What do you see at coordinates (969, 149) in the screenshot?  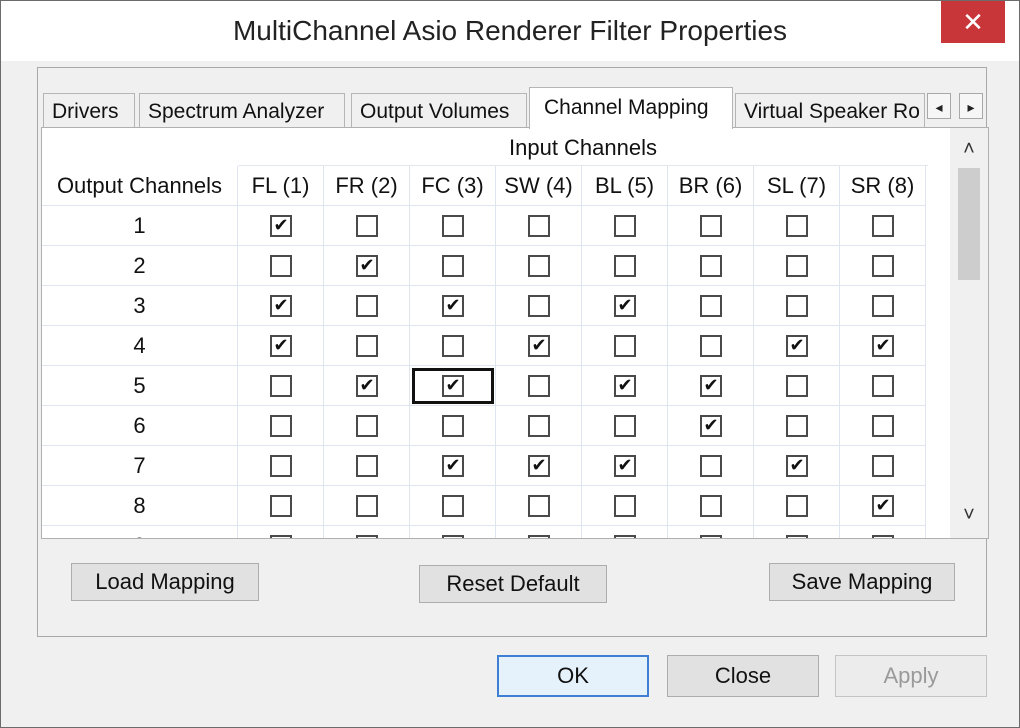 I see `scroll-up-icon: ˄` at bounding box center [969, 149].